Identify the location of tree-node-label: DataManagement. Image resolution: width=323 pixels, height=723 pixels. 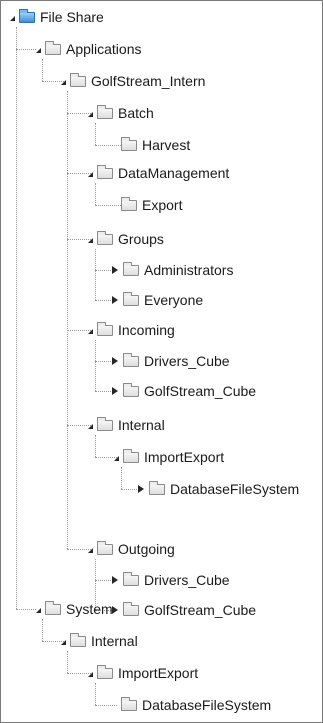
(174, 173).